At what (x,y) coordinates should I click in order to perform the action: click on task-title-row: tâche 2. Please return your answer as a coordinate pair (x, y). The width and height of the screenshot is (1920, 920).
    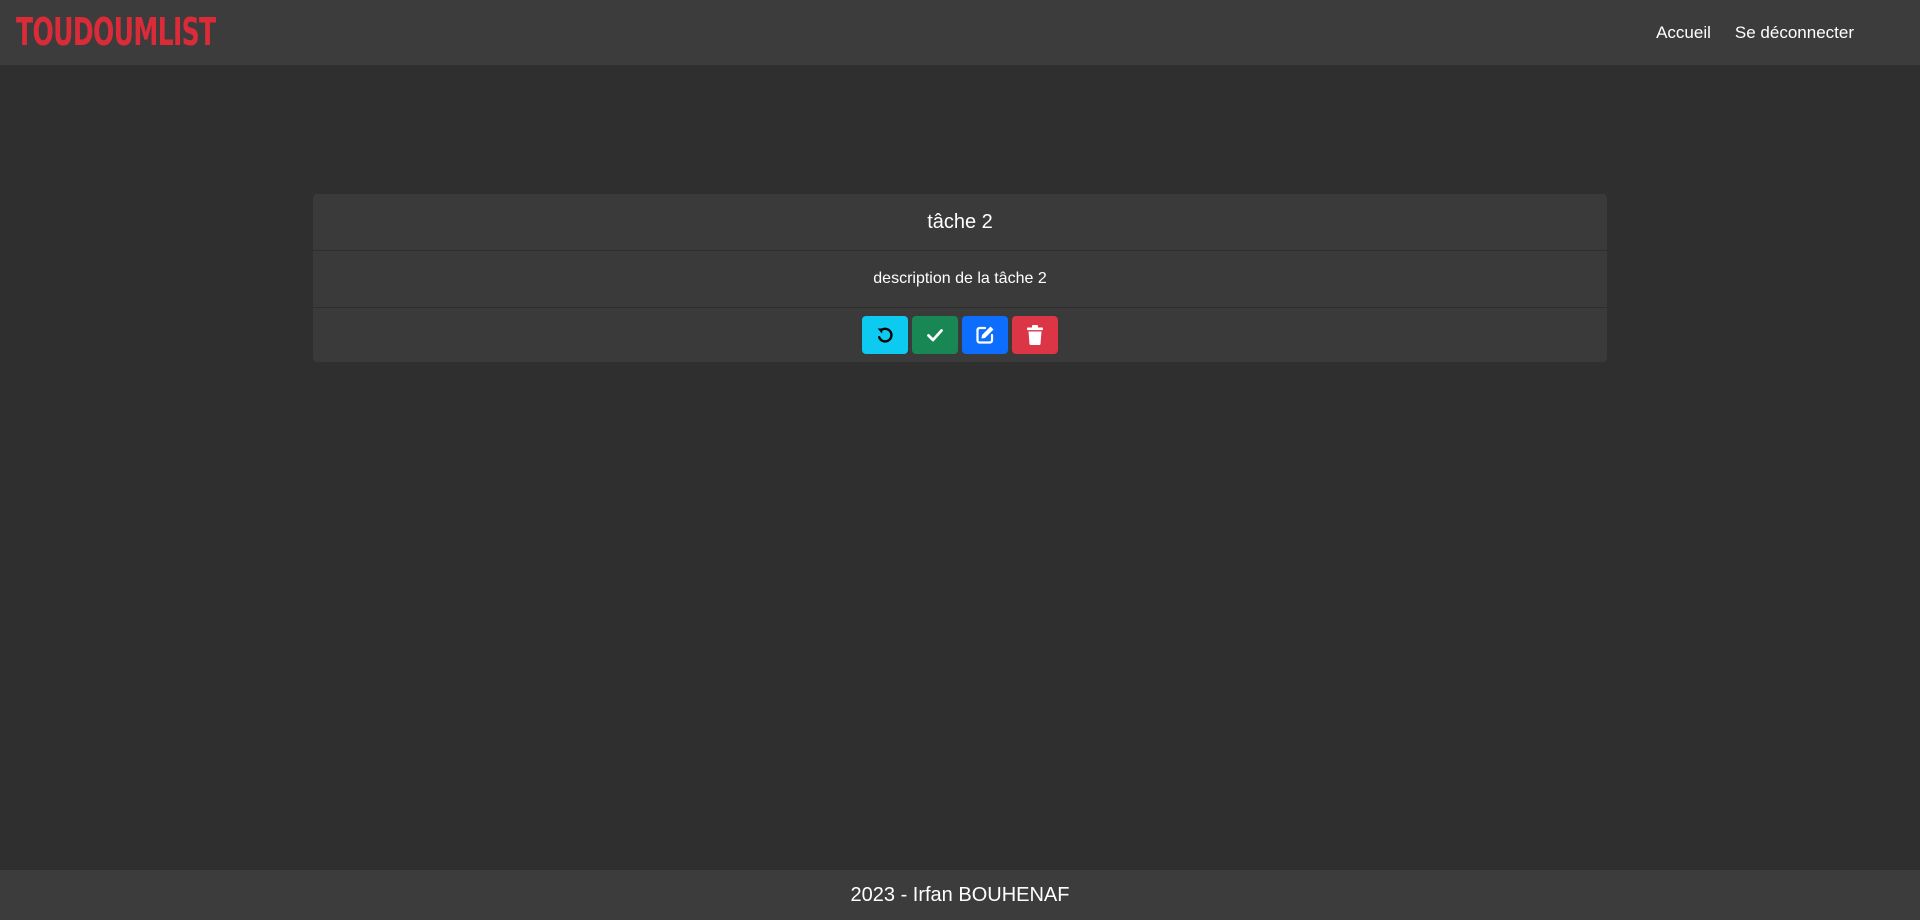
    Looking at the image, I should click on (960, 222).